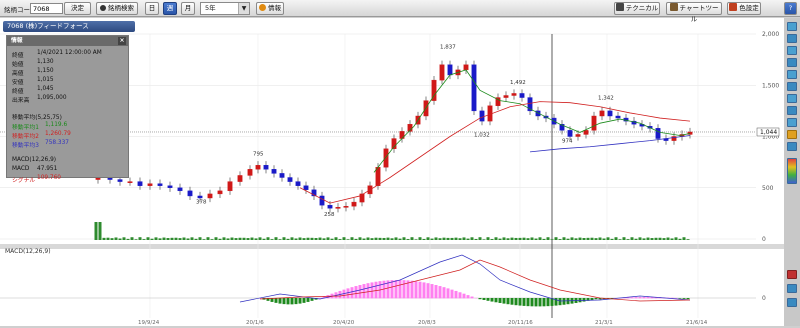  What do you see at coordinates (518, 83) in the screenshot?
I see `price-annotation: 1,492` at bounding box center [518, 83].